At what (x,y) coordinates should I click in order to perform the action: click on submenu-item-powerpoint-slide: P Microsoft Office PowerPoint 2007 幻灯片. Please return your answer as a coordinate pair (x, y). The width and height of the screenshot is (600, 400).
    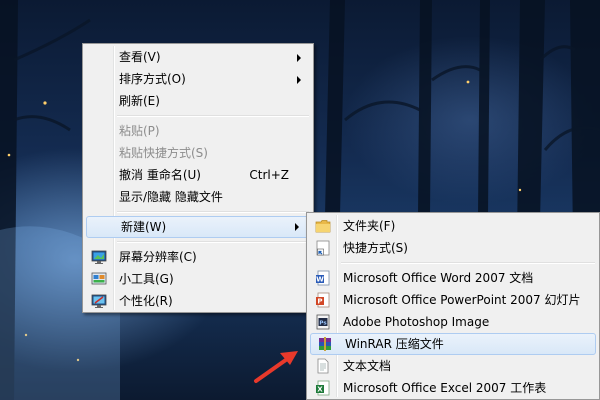
    Looking at the image, I should click on (453, 300).